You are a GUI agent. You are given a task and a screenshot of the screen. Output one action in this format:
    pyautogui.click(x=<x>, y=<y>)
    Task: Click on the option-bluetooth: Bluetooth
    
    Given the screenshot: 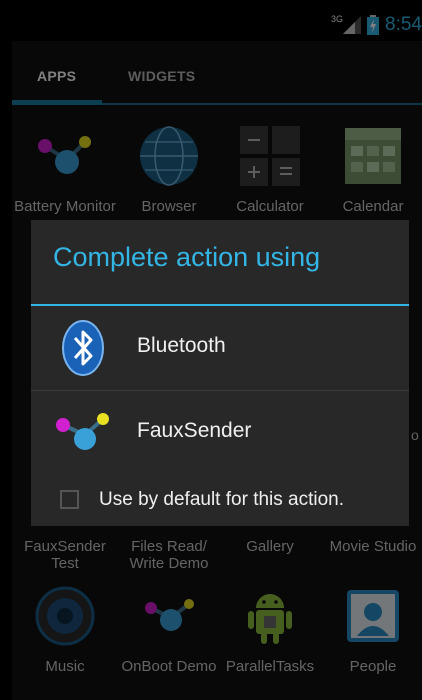 What is the action you would take?
    pyautogui.click(x=220, y=348)
    